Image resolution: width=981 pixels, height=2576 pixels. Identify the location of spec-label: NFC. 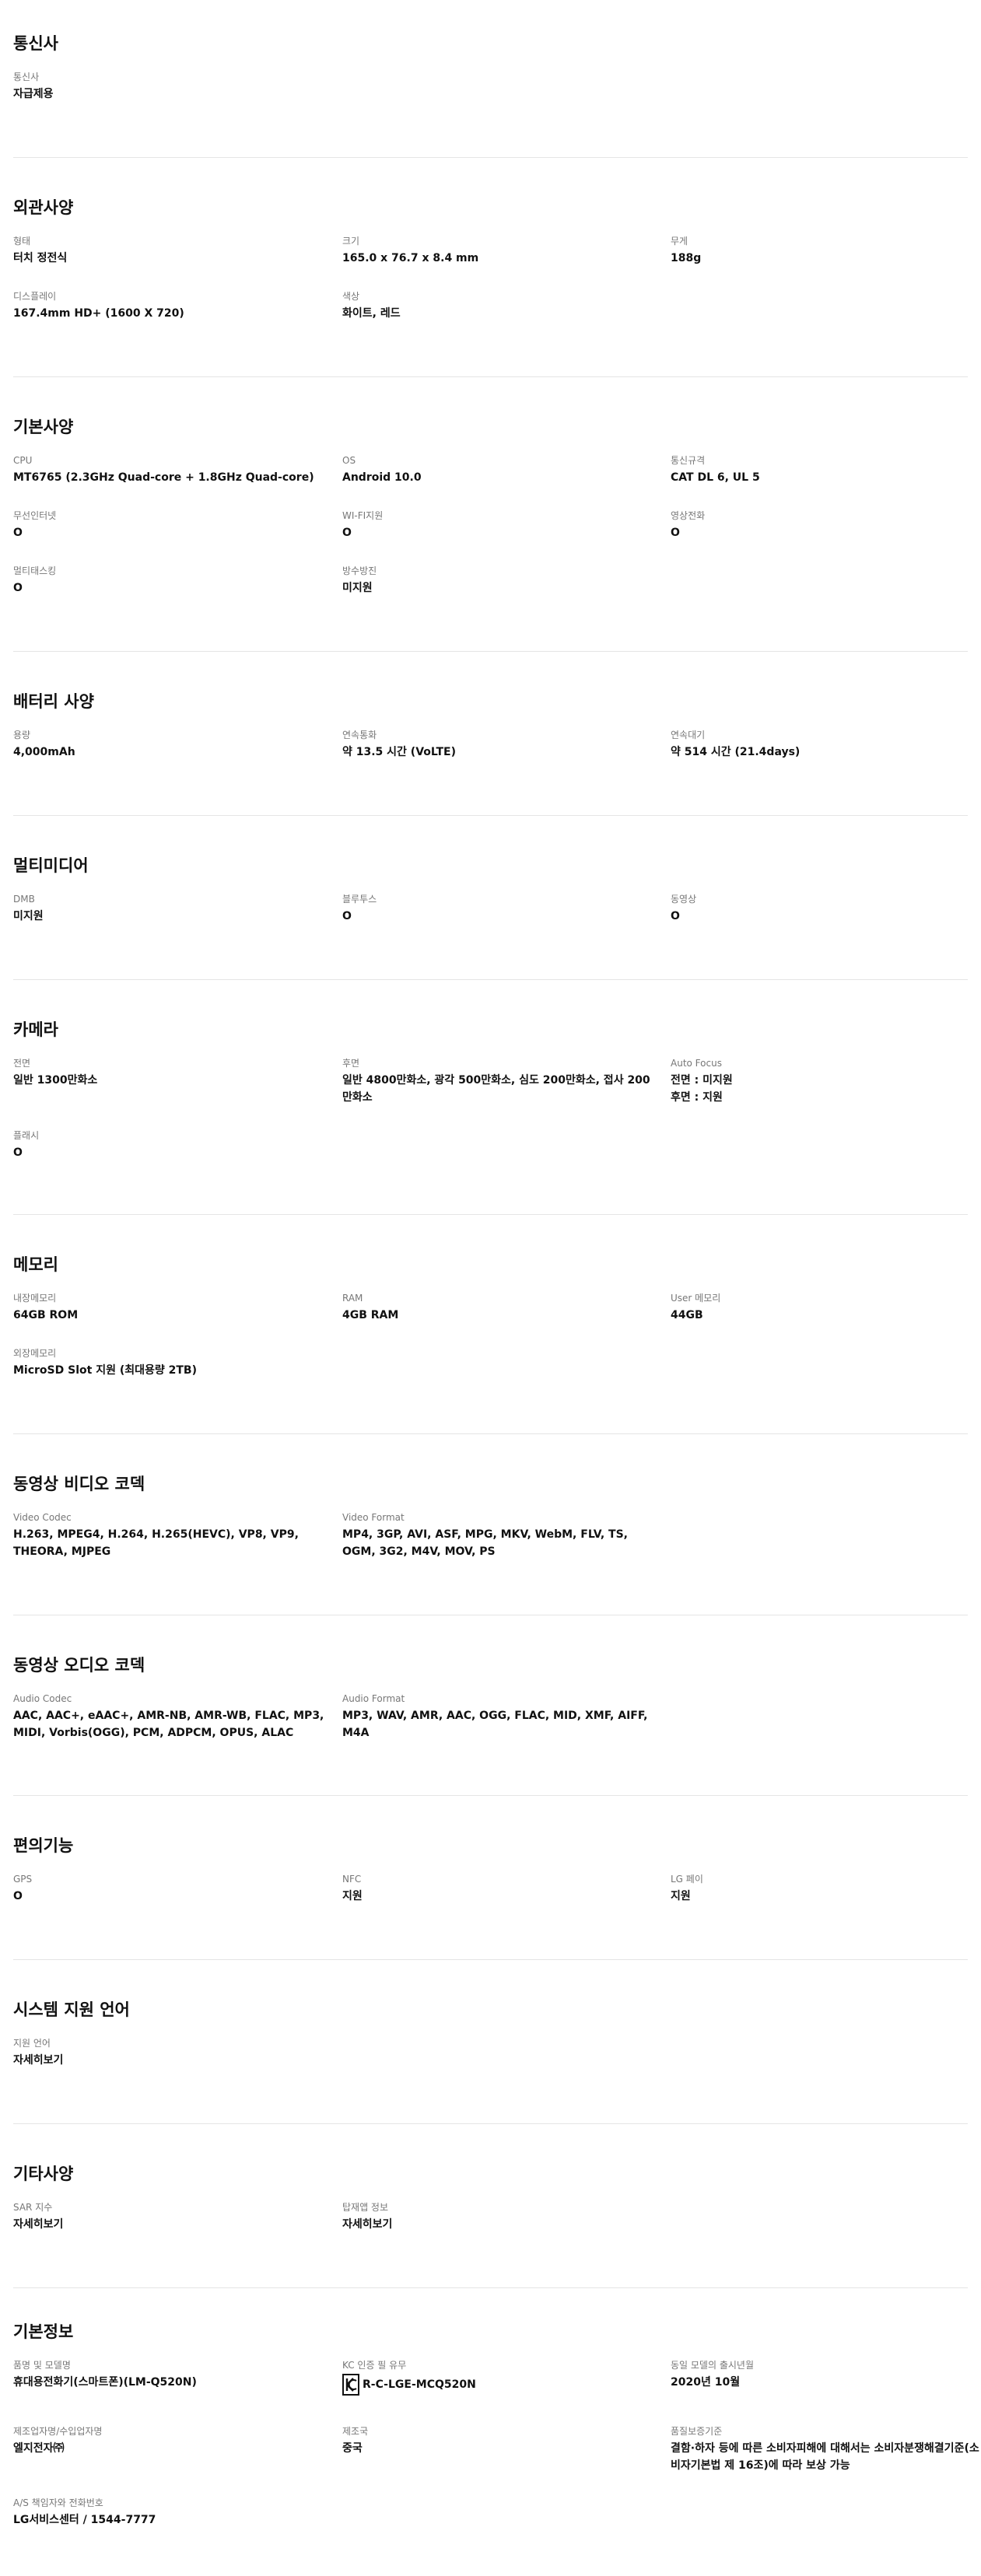
(352, 1879).